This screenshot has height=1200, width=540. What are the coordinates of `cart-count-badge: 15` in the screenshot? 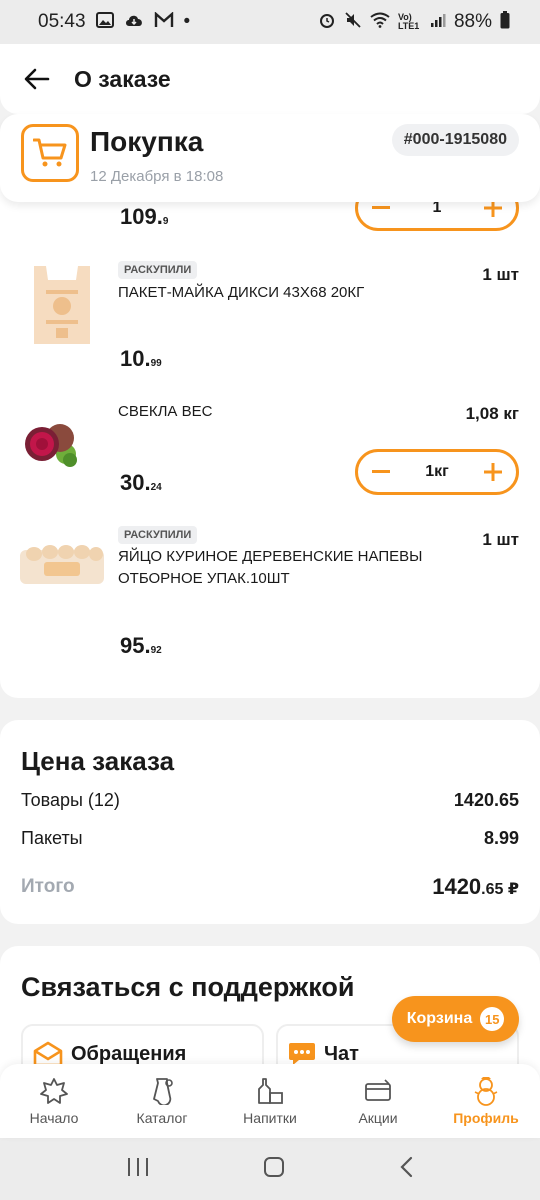 It's located at (492, 1019).